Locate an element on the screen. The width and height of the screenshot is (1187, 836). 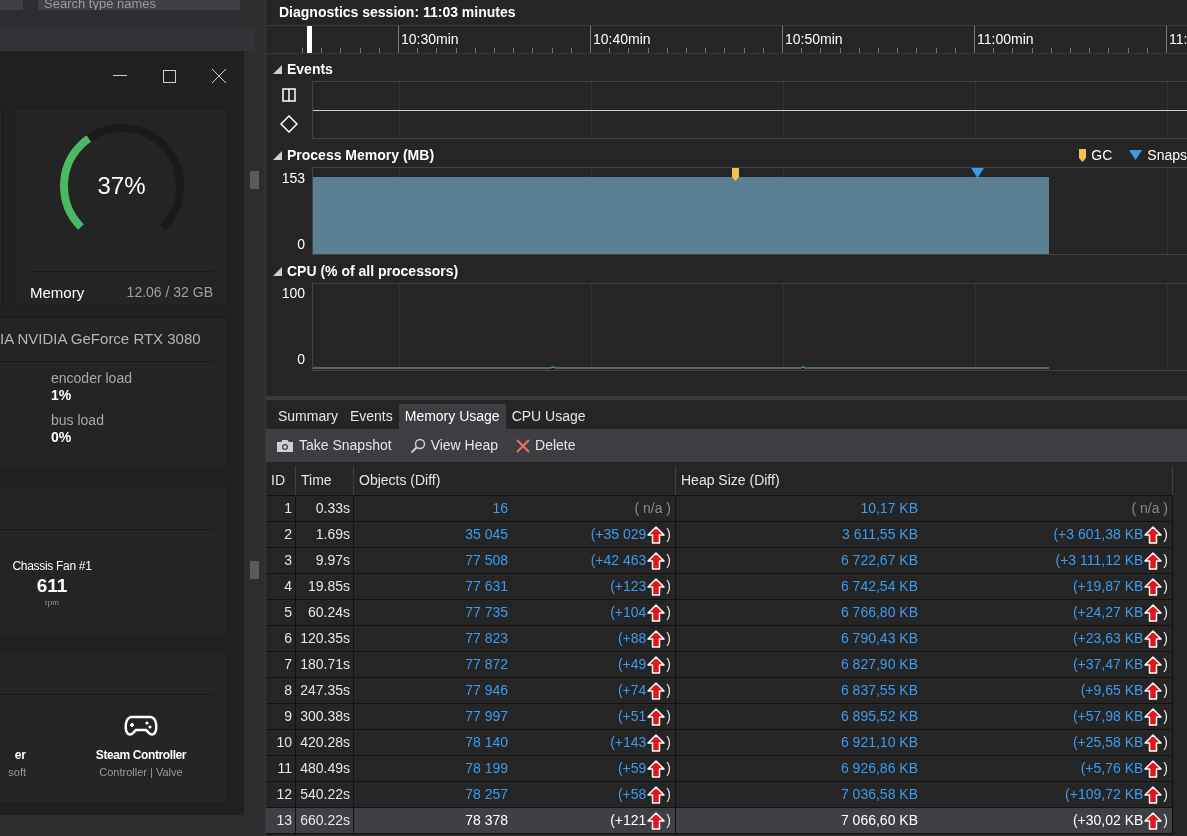
object-count: 77 823 is located at coordinates (486, 638).